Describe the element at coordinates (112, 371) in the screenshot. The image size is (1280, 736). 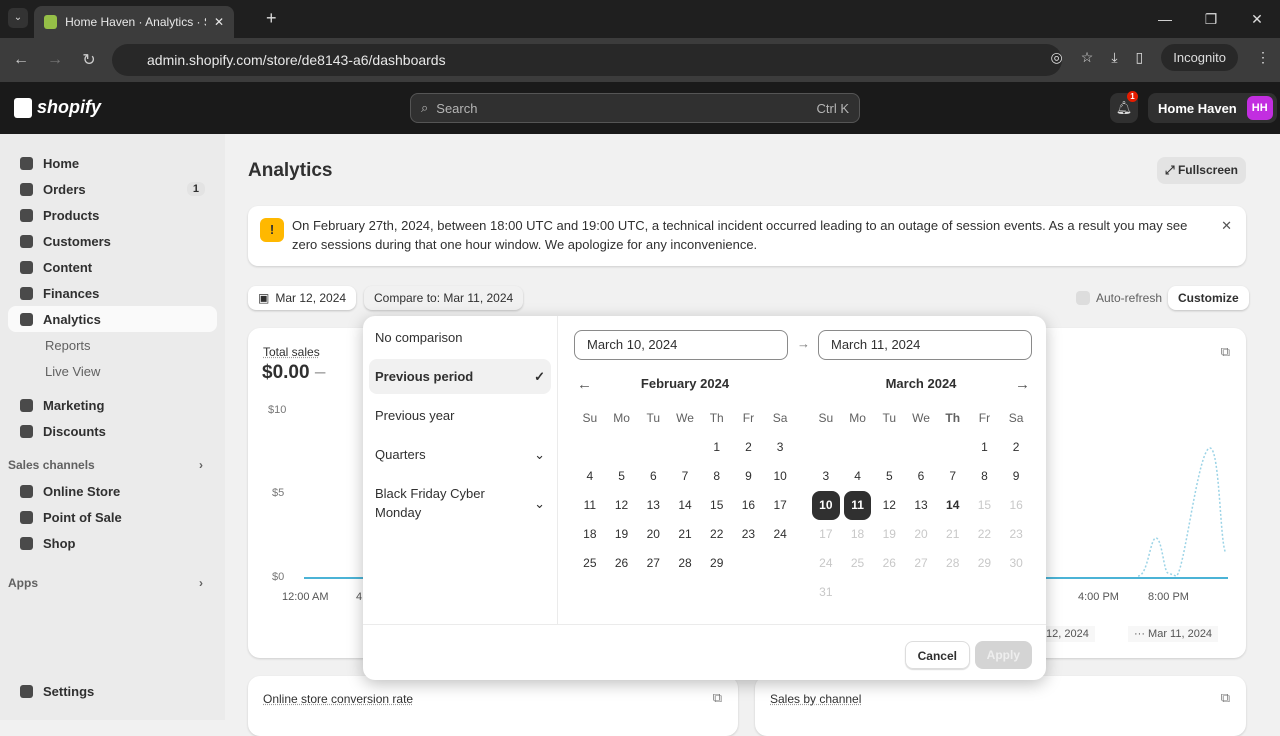
I see `sidebar-item-live-view: Live View` at that location.